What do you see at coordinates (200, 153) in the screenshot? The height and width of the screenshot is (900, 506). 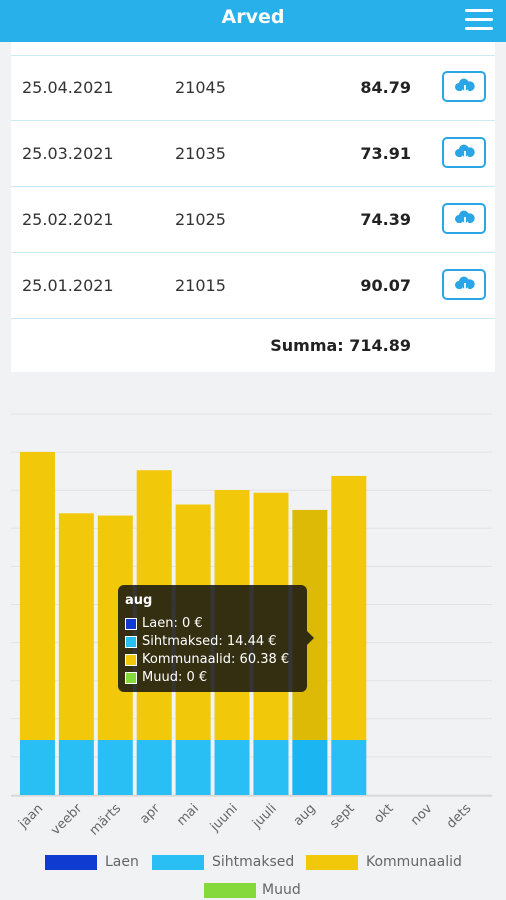 I see `invoice-number: 21035` at bounding box center [200, 153].